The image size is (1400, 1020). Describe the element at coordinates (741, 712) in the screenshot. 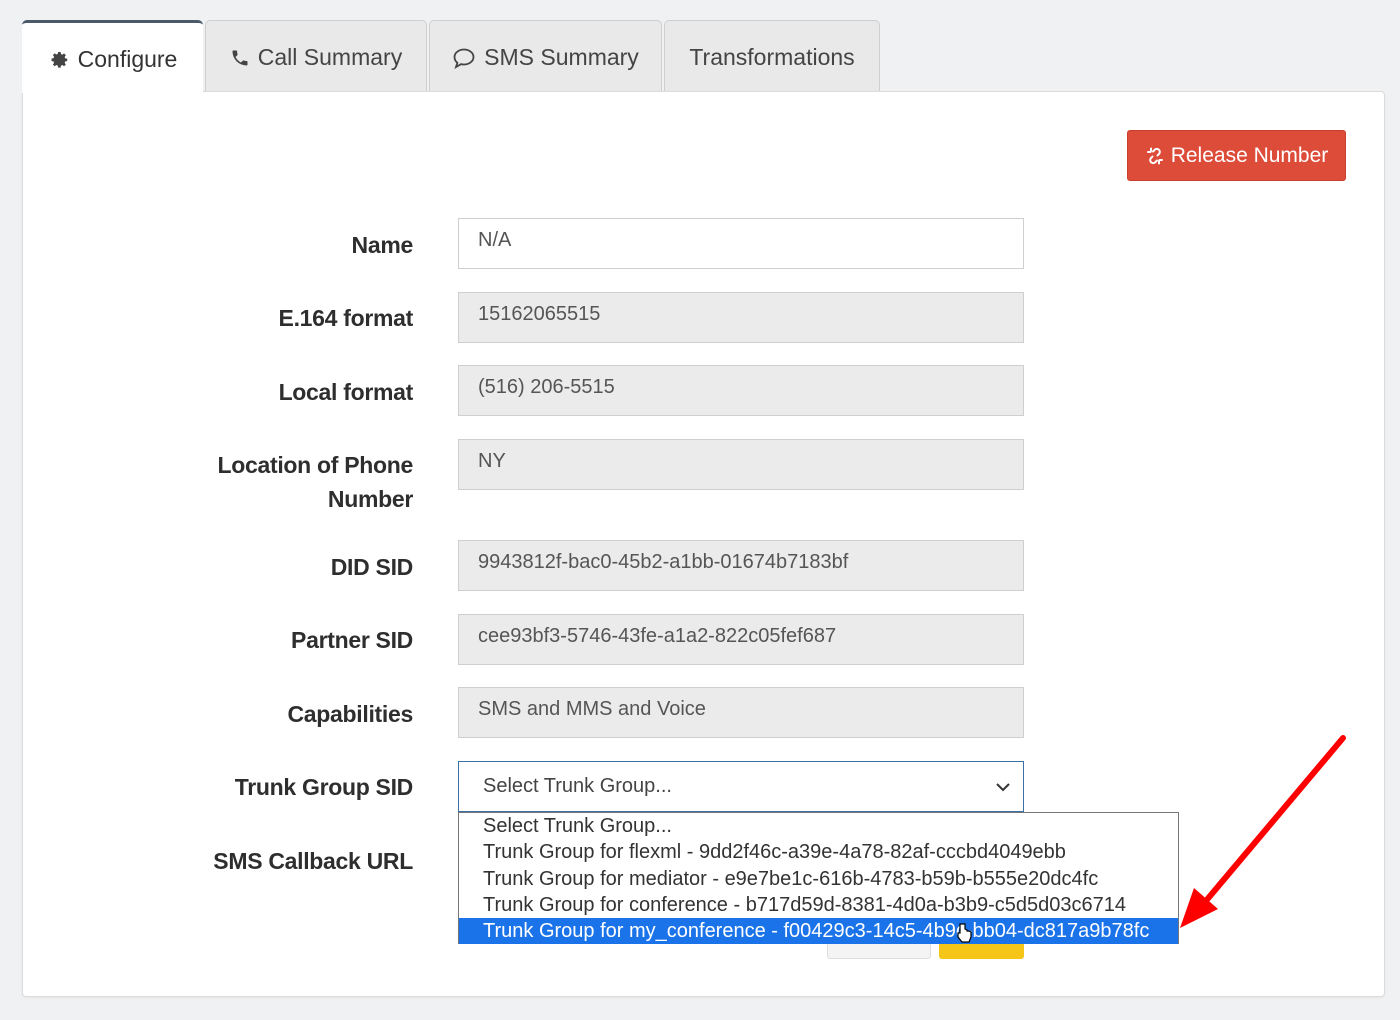

I see `capabilities-field: SMS and MMS and Voice` at that location.